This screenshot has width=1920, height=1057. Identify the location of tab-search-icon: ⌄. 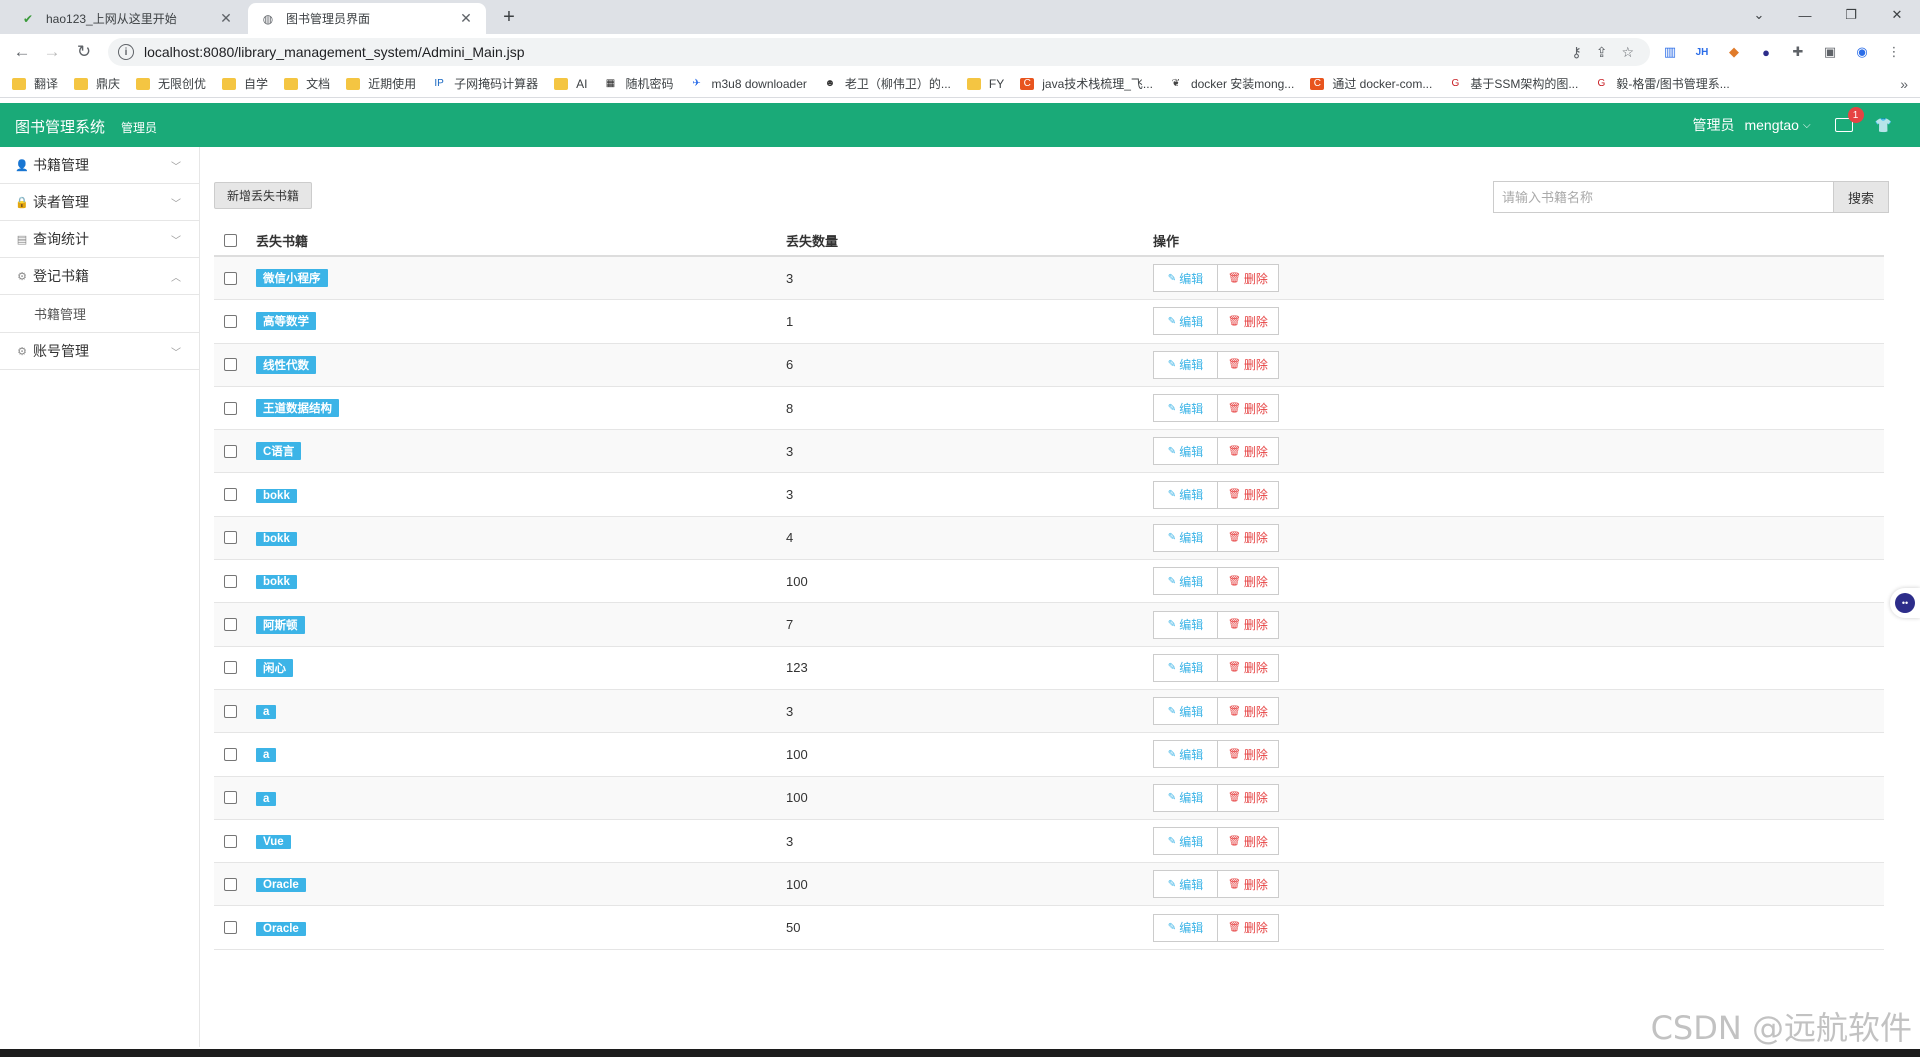
(1759, 15).